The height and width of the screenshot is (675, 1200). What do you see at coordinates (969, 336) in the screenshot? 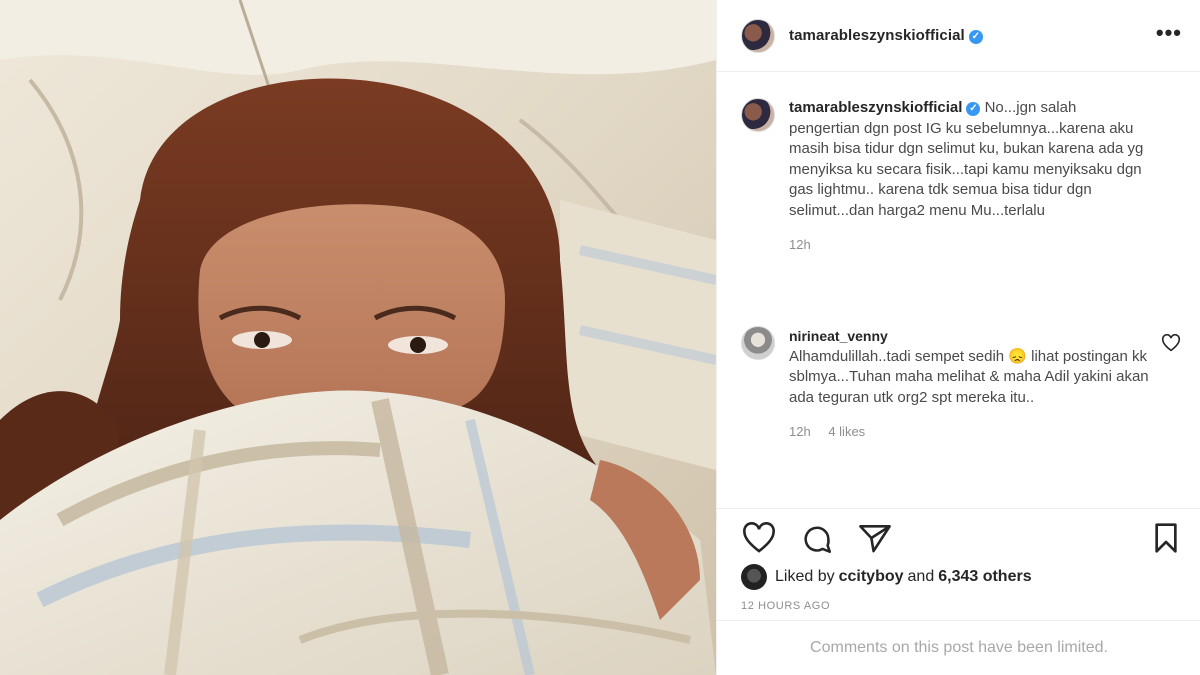
I see `commenter-username: nirineat_venny` at bounding box center [969, 336].